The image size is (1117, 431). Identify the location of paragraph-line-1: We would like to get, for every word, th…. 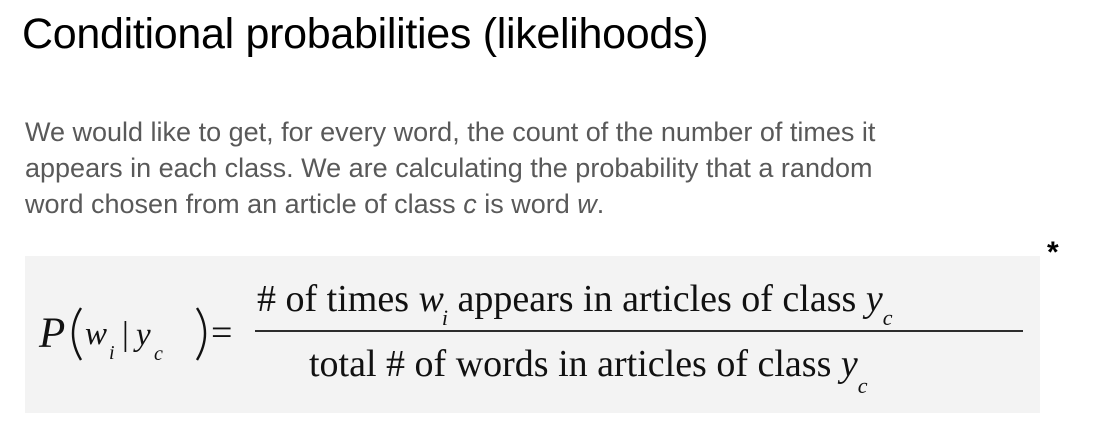
(450, 132).